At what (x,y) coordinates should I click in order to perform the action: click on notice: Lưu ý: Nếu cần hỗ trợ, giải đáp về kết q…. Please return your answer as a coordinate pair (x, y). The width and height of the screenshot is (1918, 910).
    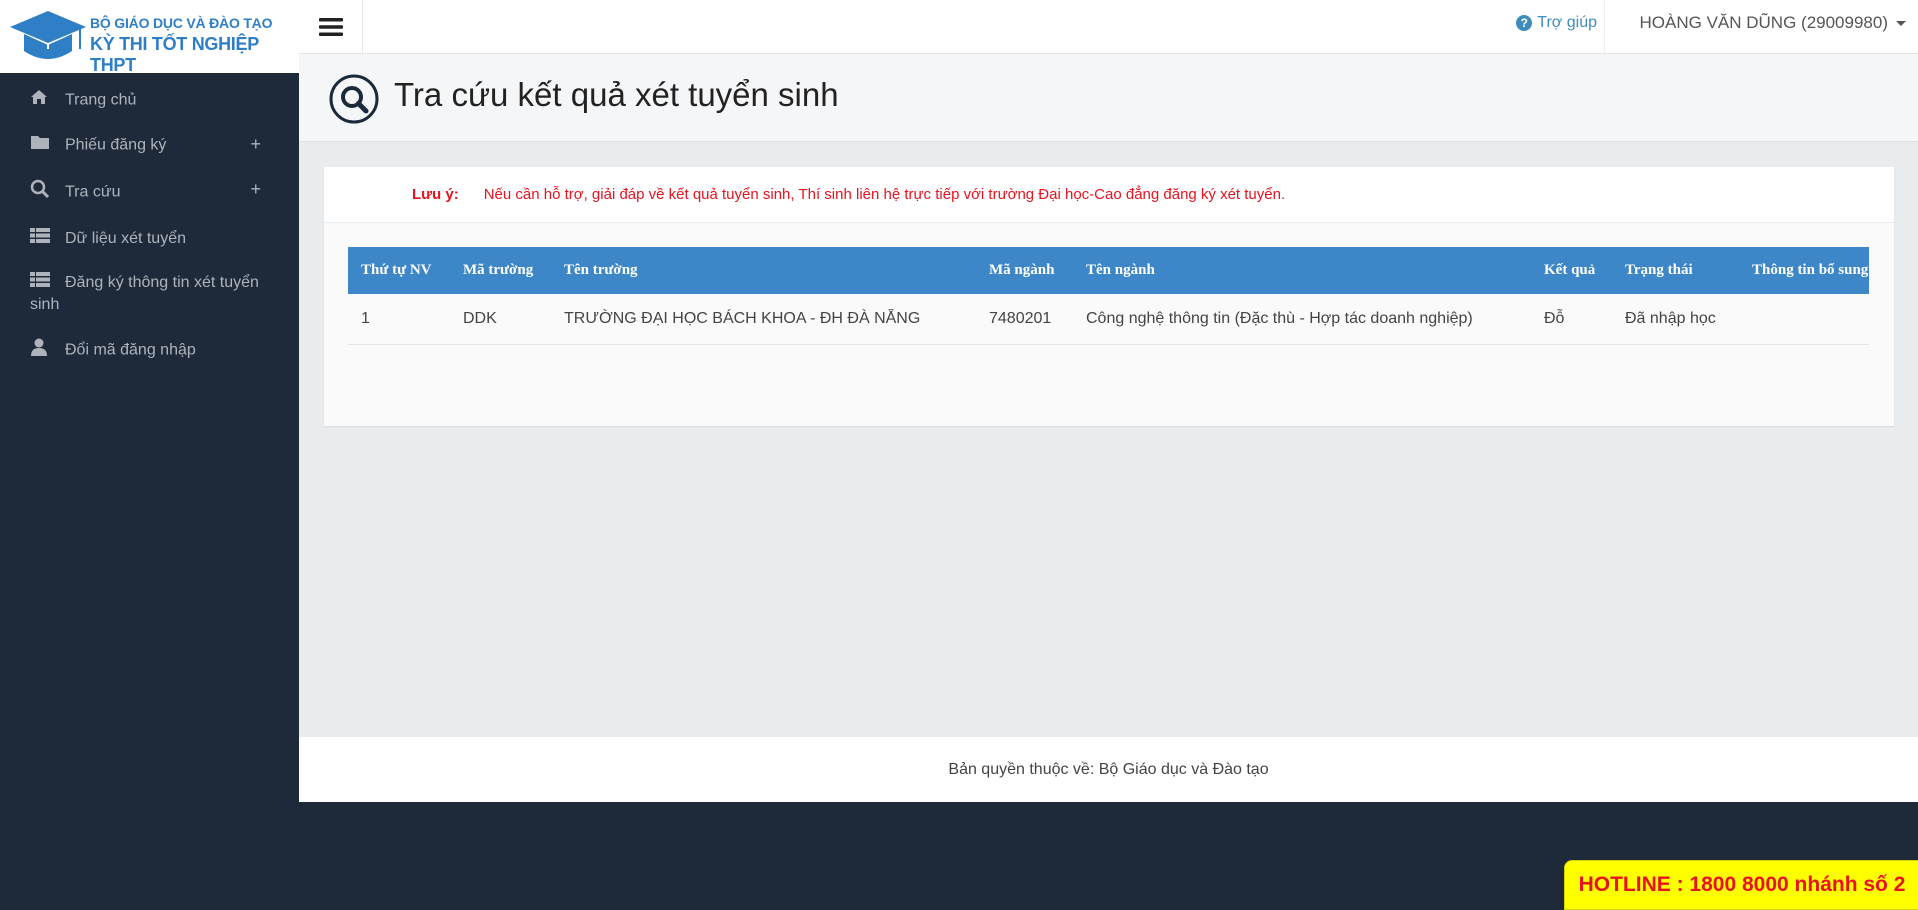
    Looking at the image, I should click on (1109, 195).